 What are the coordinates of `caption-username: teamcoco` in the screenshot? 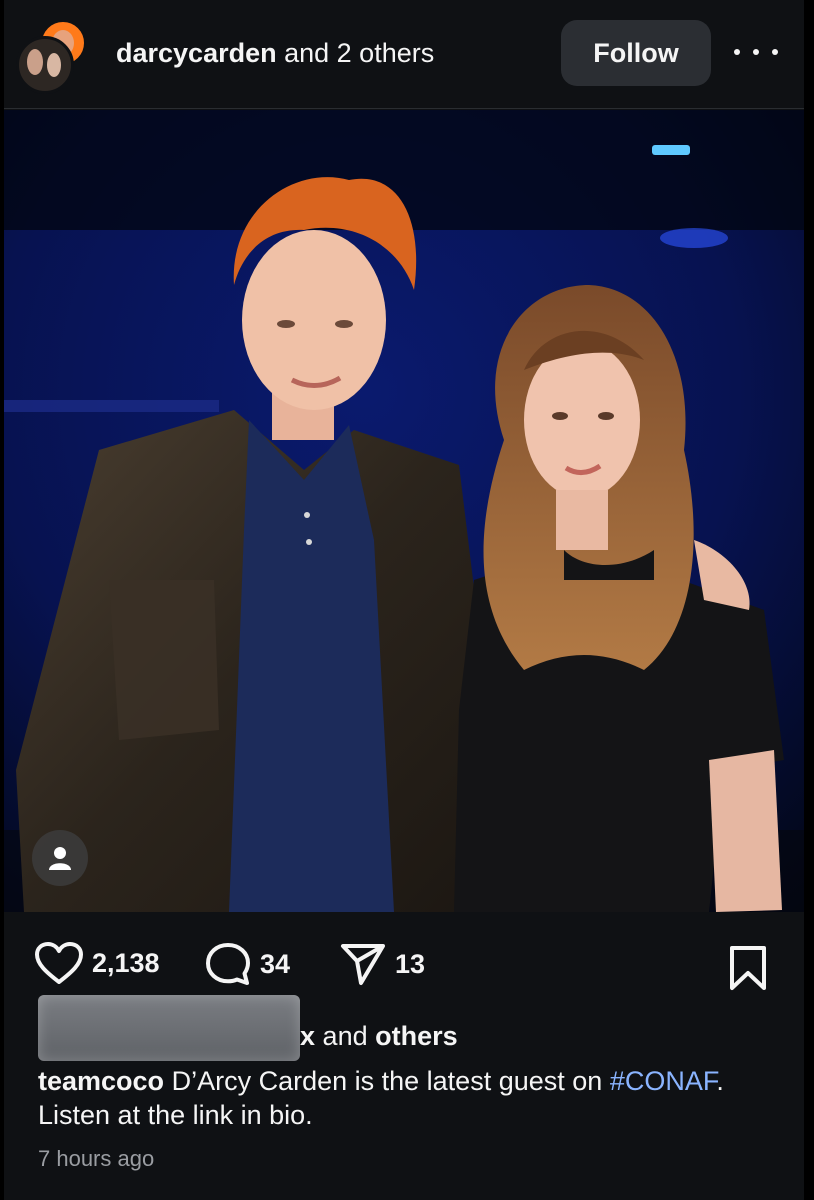 It's located at (101, 1081).